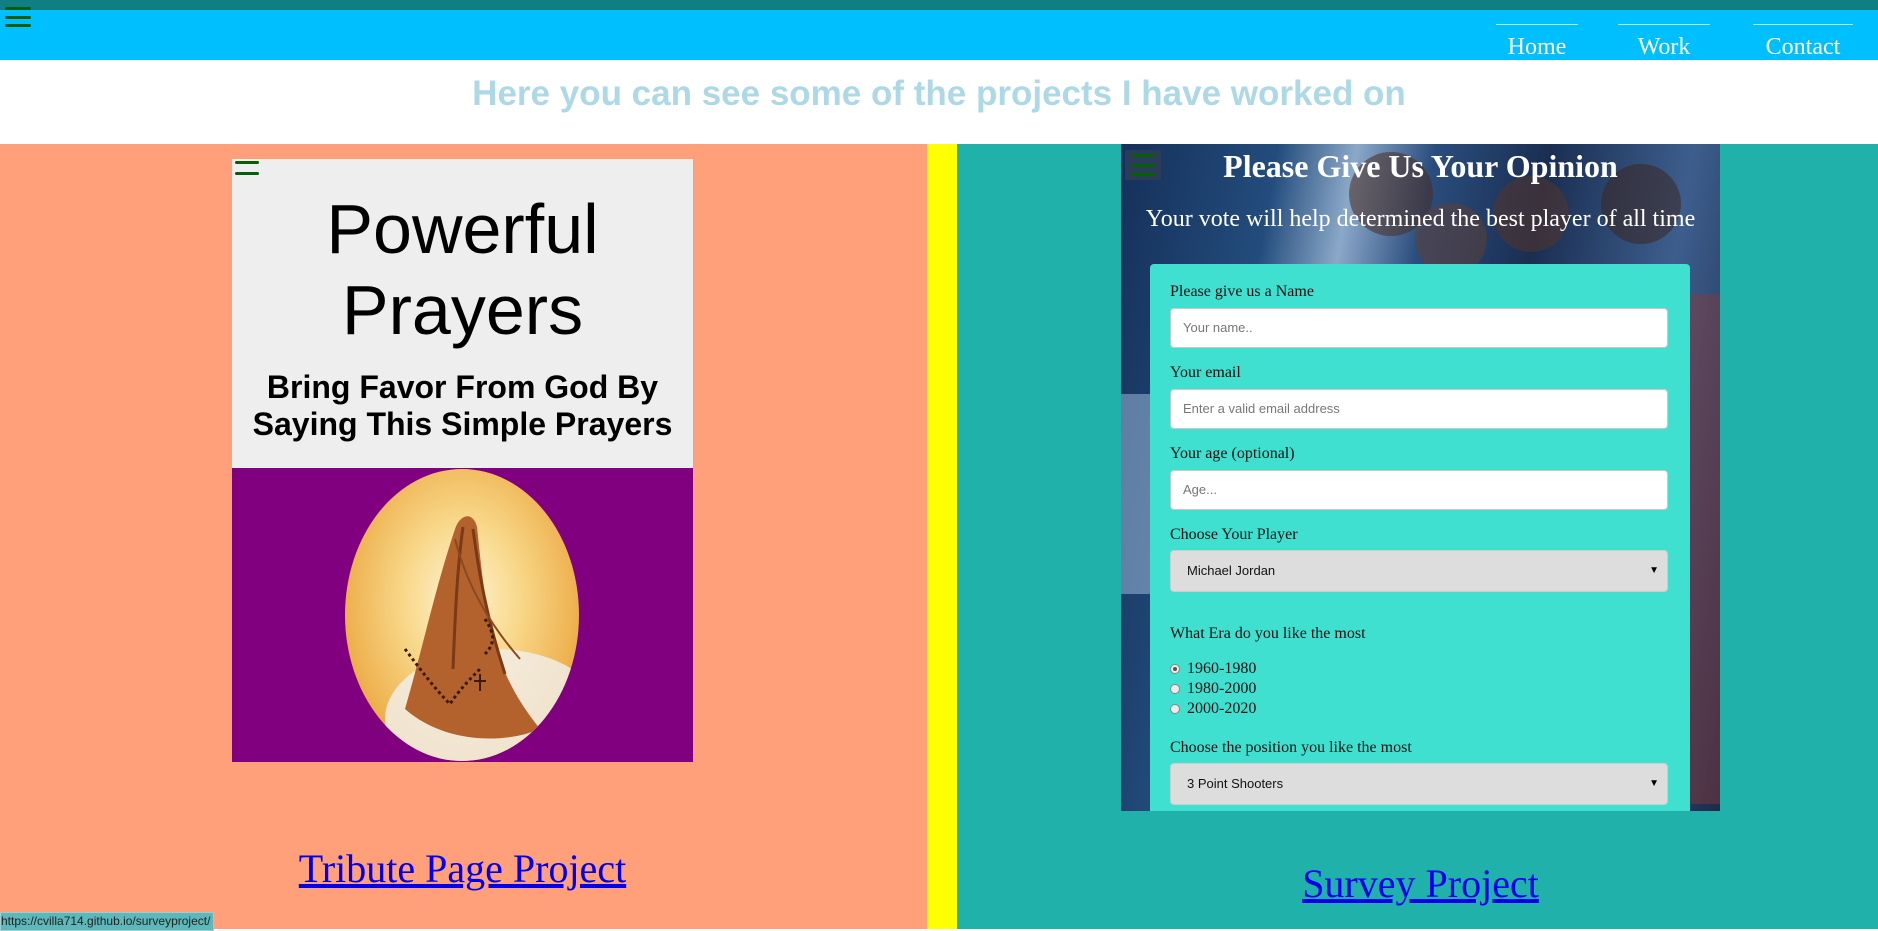 The height and width of the screenshot is (931, 1878). I want to click on era-radio-1960-1980: 1960-1980, so click(1213, 669).